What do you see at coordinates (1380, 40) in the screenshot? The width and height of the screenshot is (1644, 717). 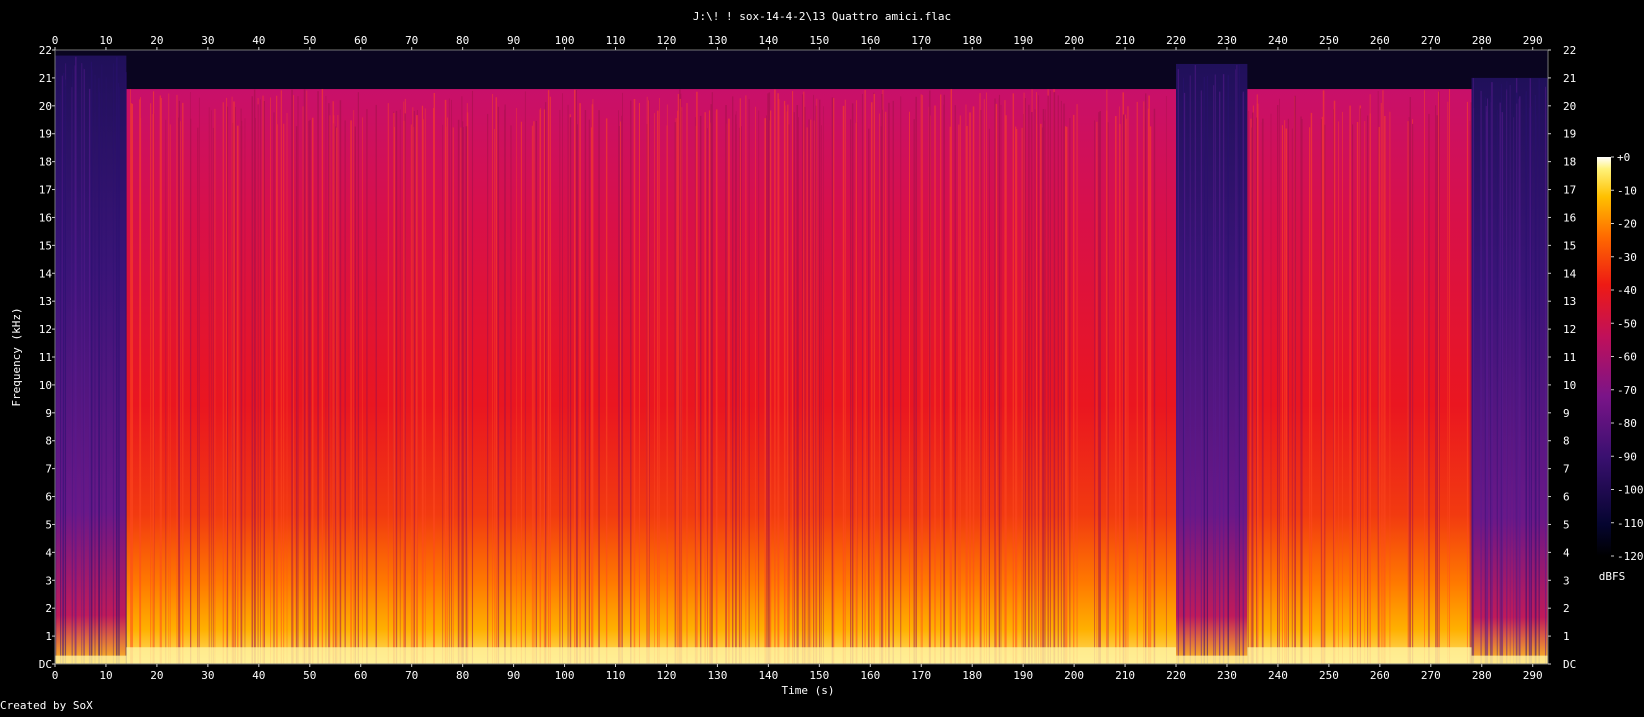 I see `x-tick-label: 260` at bounding box center [1380, 40].